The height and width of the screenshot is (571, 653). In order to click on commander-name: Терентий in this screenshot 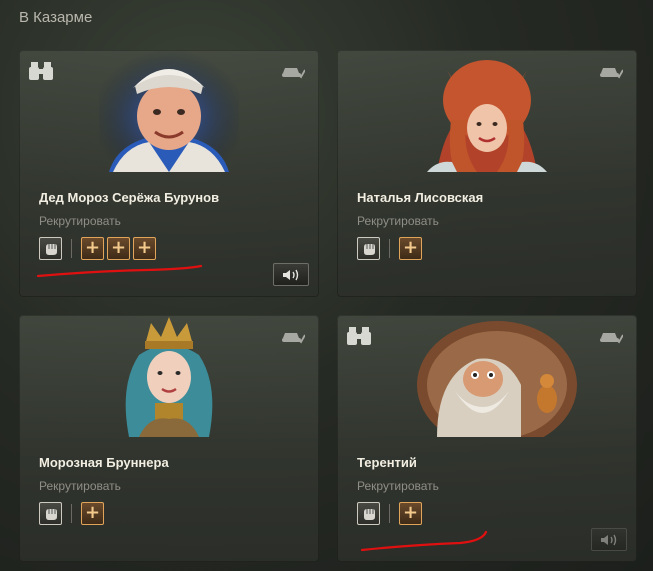, I will do `click(387, 462)`.